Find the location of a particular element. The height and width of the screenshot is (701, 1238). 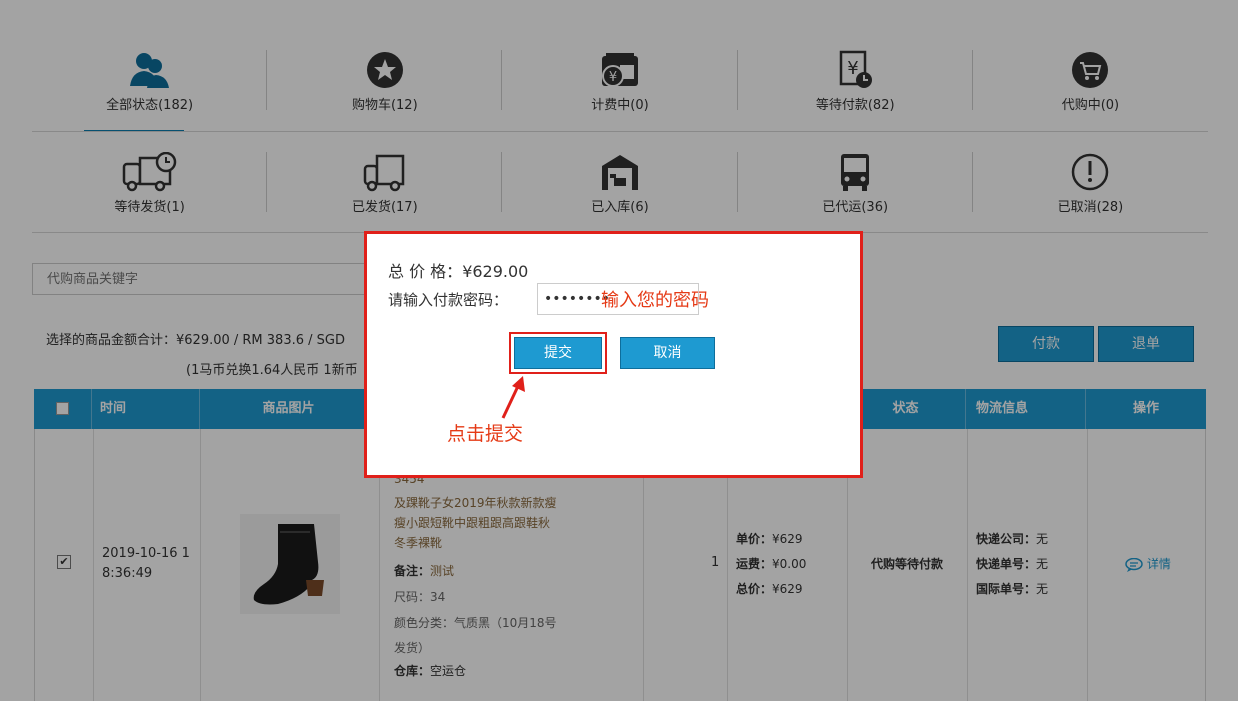

cancel-button: 取消 is located at coordinates (667, 353).